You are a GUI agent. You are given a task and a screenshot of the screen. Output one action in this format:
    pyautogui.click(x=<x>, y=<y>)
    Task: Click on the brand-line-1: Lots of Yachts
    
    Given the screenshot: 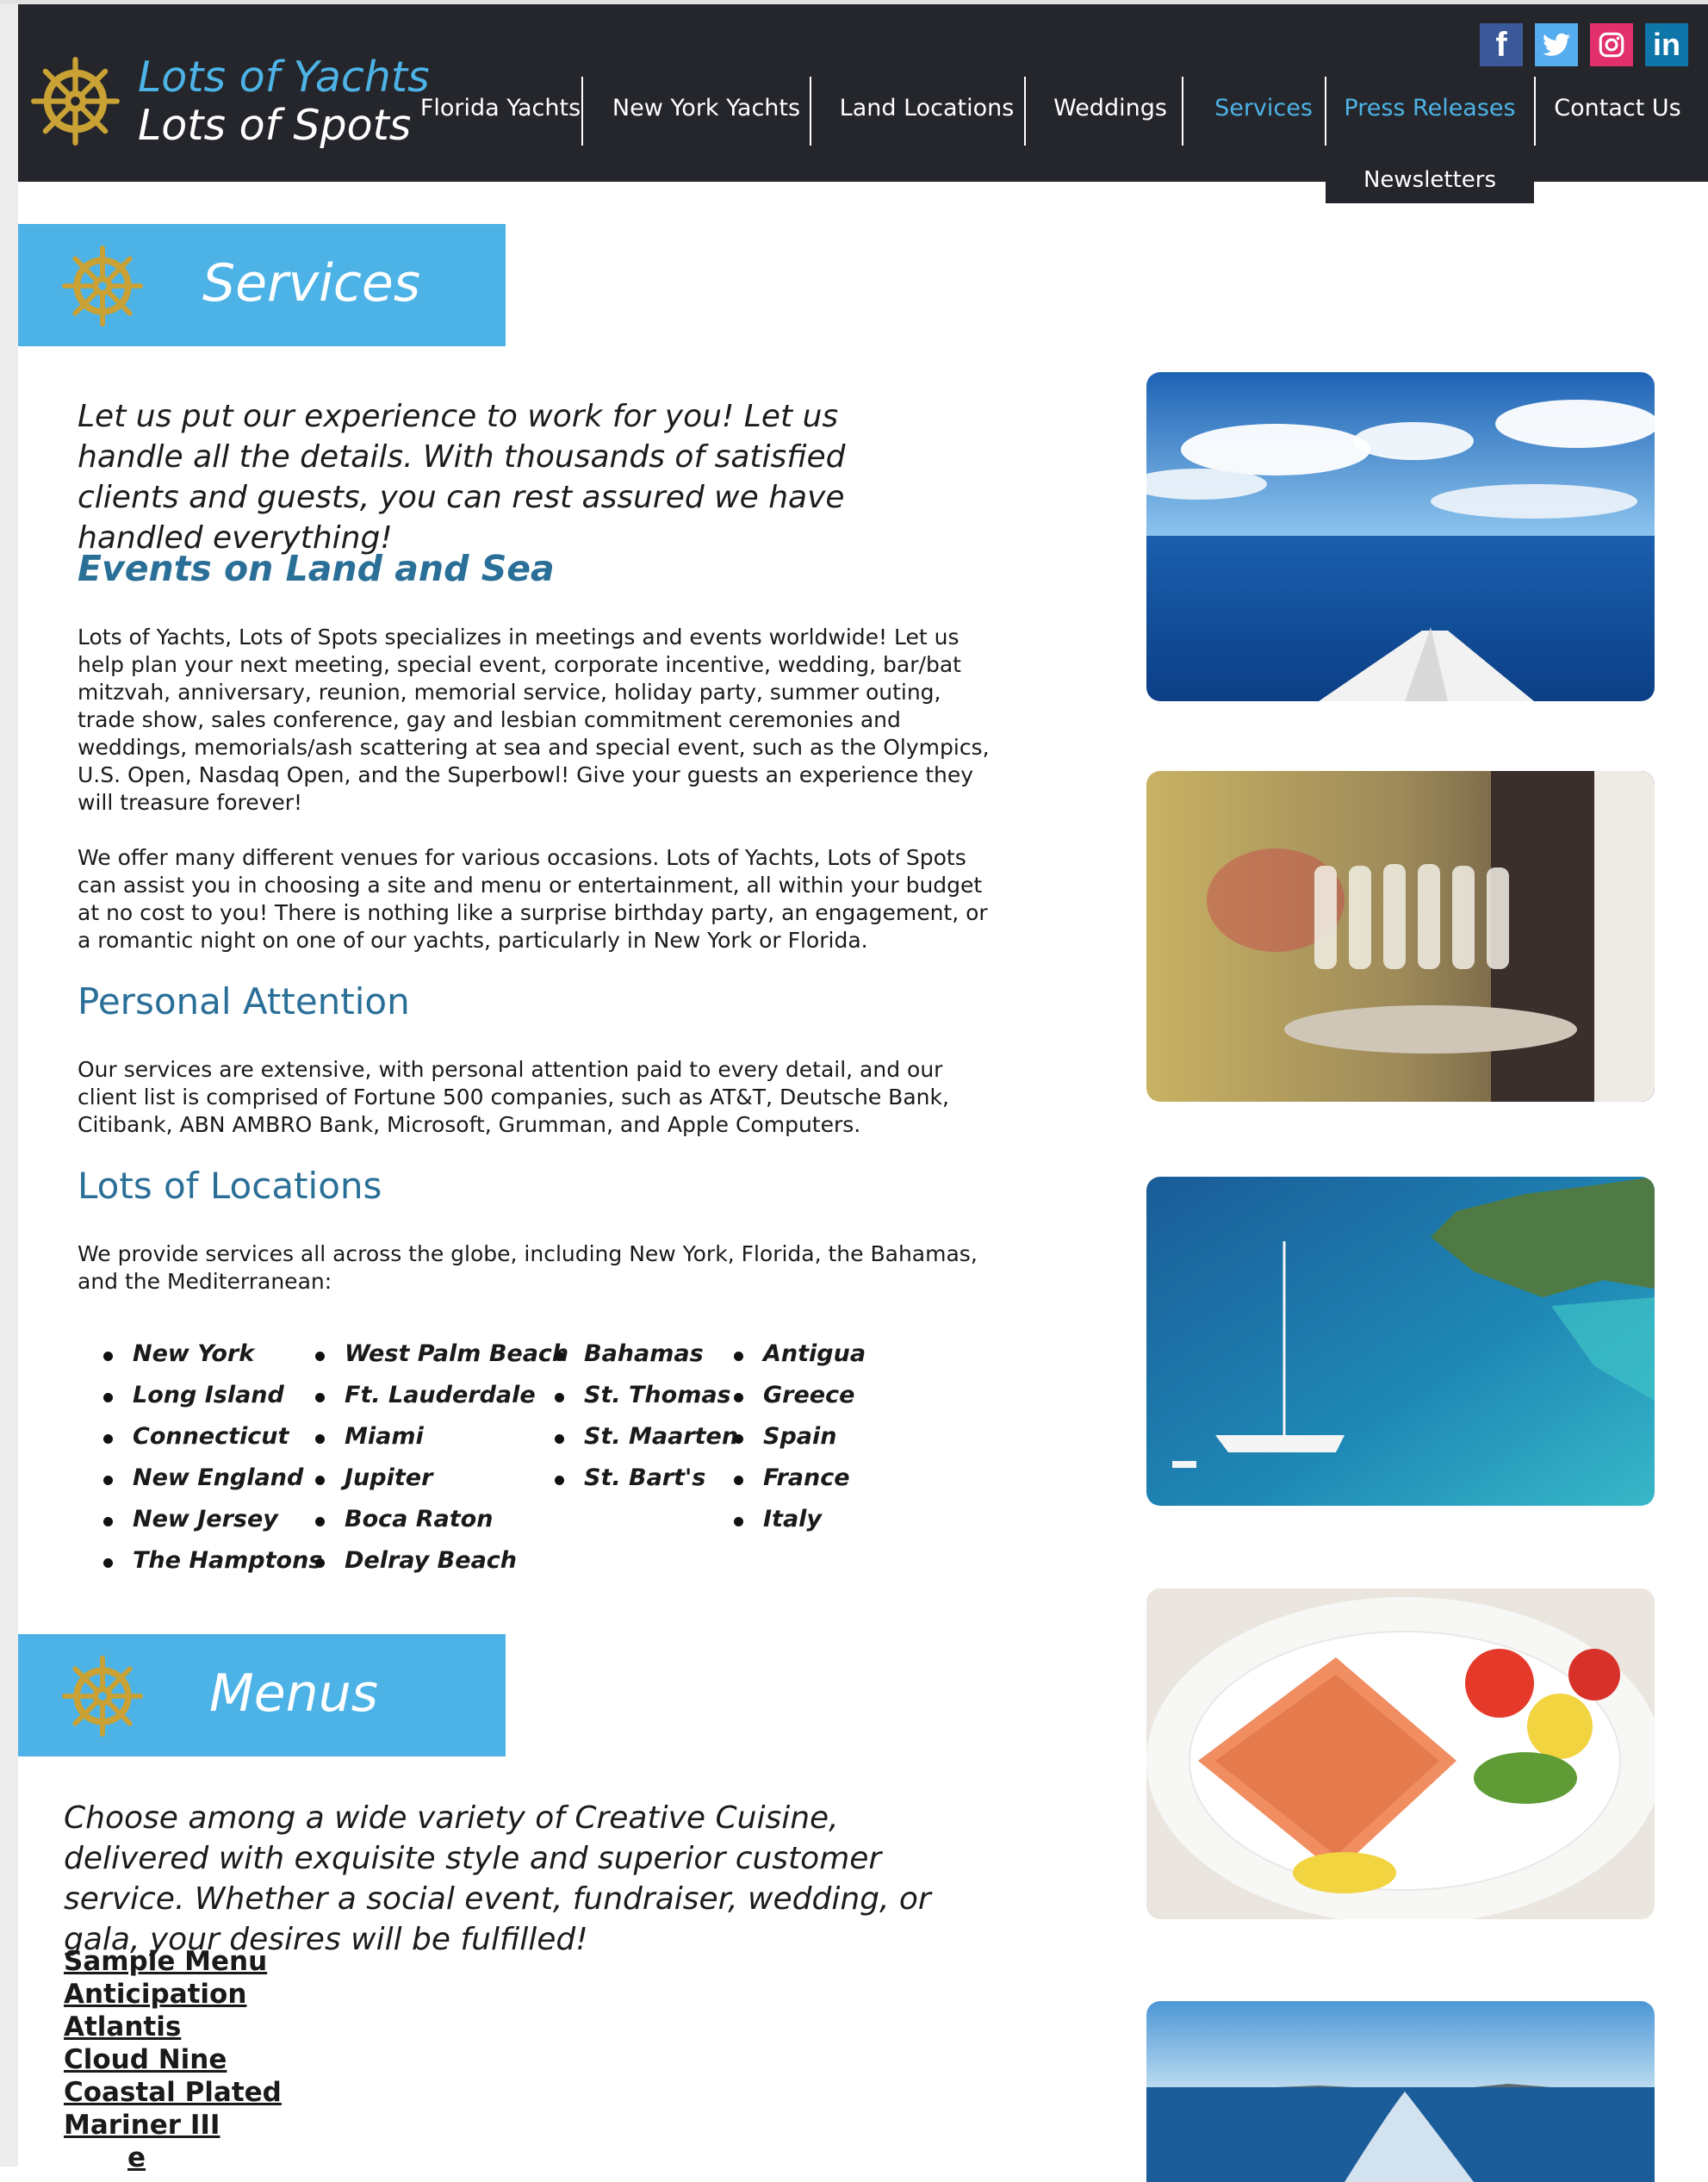 What is the action you would take?
    pyautogui.click(x=284, y=77)
    